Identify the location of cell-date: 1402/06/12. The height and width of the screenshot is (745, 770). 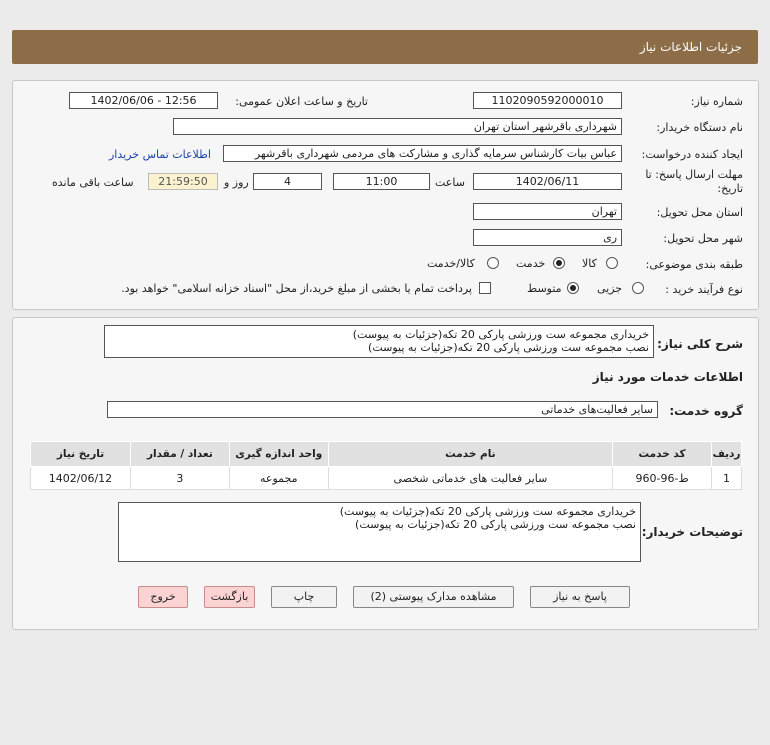
(80, 478).